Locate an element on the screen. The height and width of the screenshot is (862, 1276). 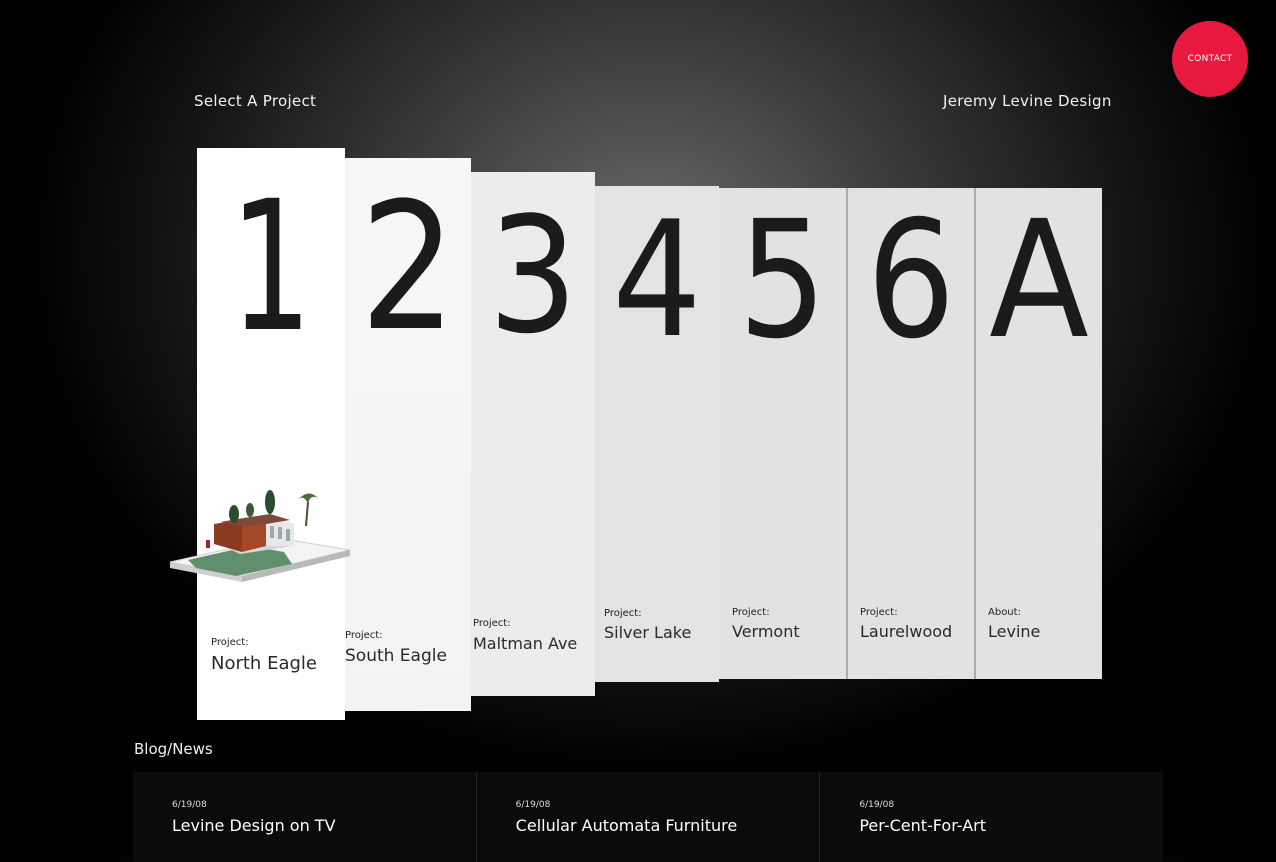
post-headline: Per-Cent-For-Art is located at coordinates (1011, 825).